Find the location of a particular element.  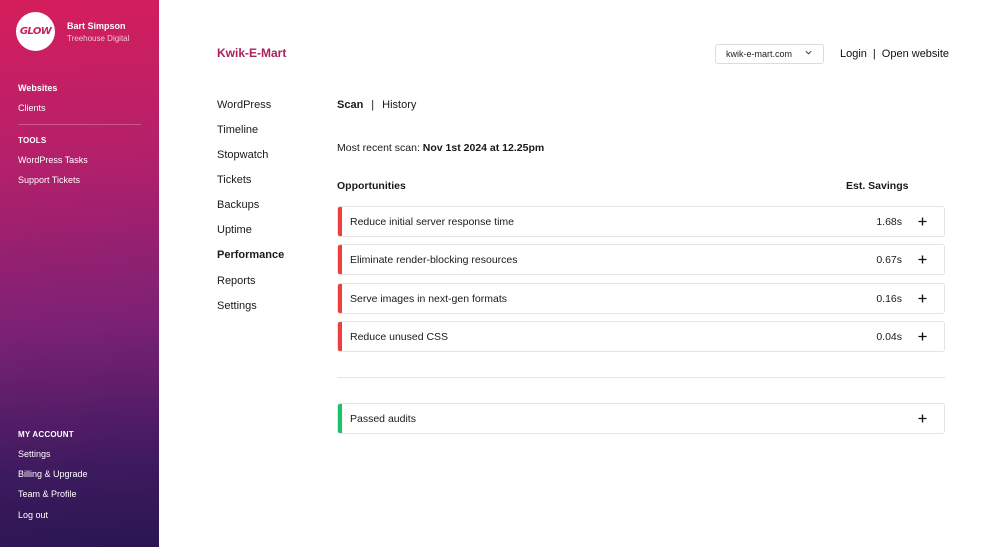

subnav-item-backups: Backups is located at coordinates (238, 205).